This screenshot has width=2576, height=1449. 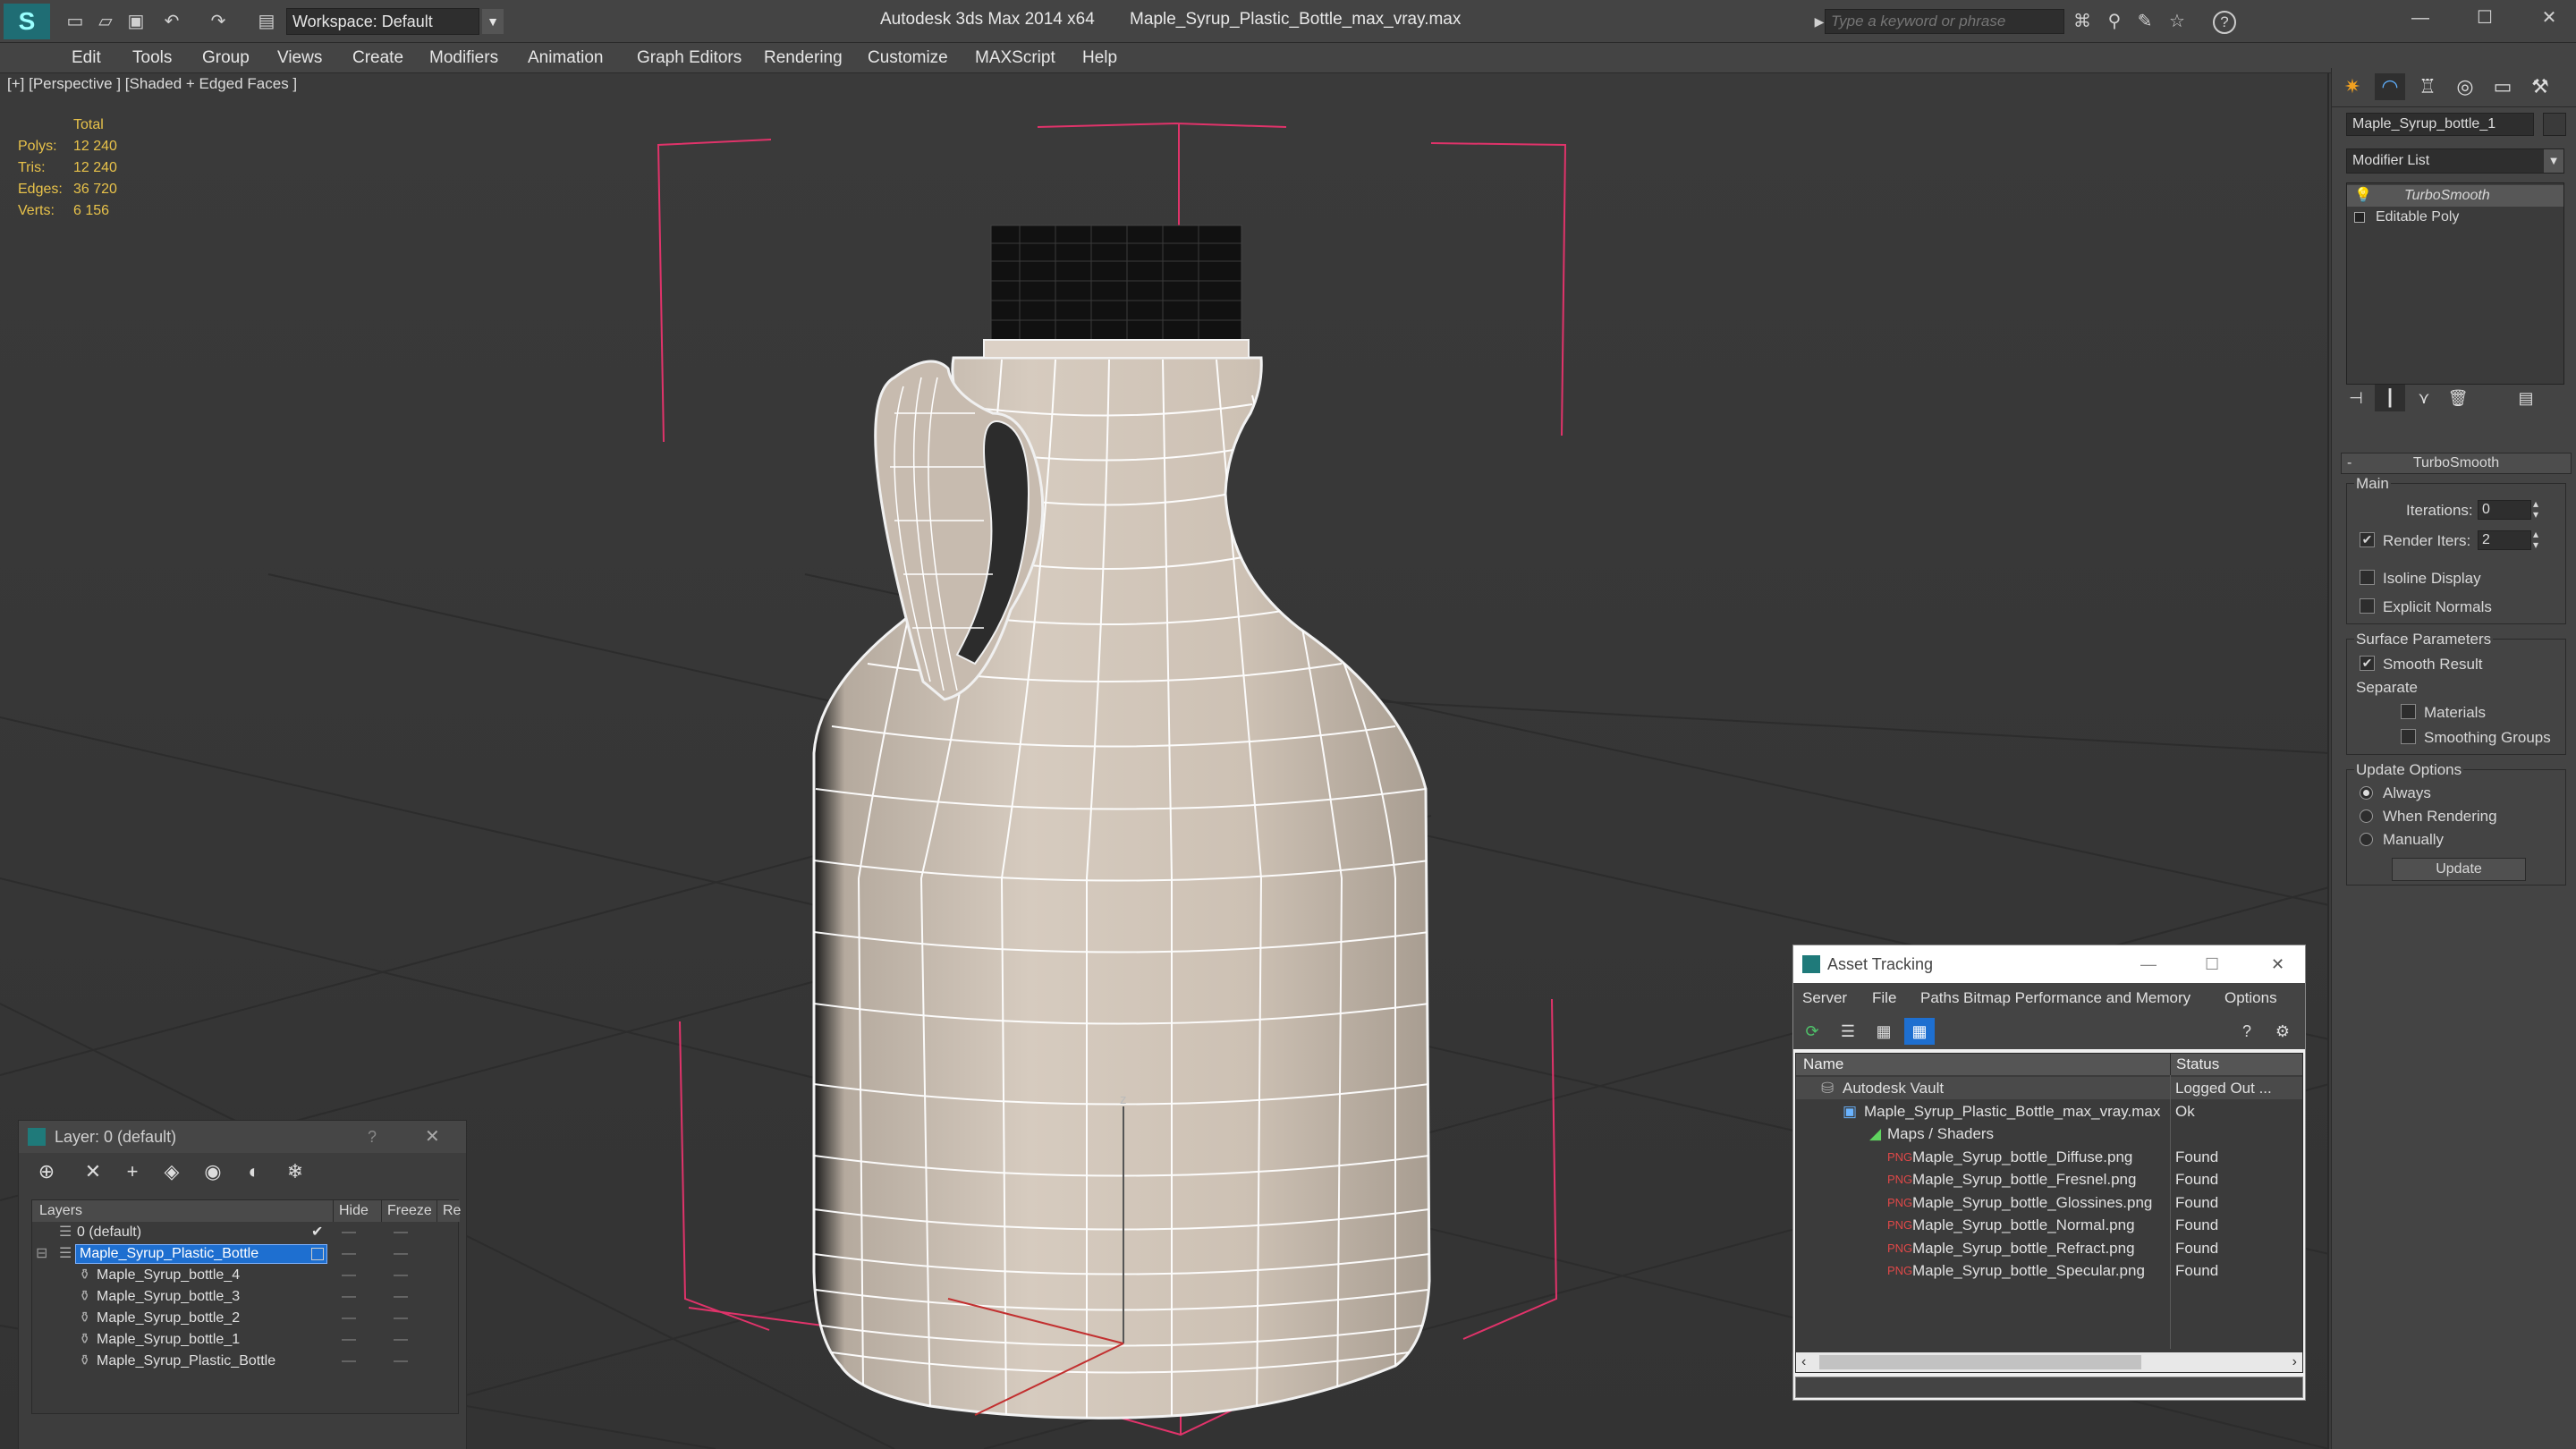 I want to click on object-row: ⚱ Maple_Syrup_bottle_2 — —, so click(x=246, y=1318).